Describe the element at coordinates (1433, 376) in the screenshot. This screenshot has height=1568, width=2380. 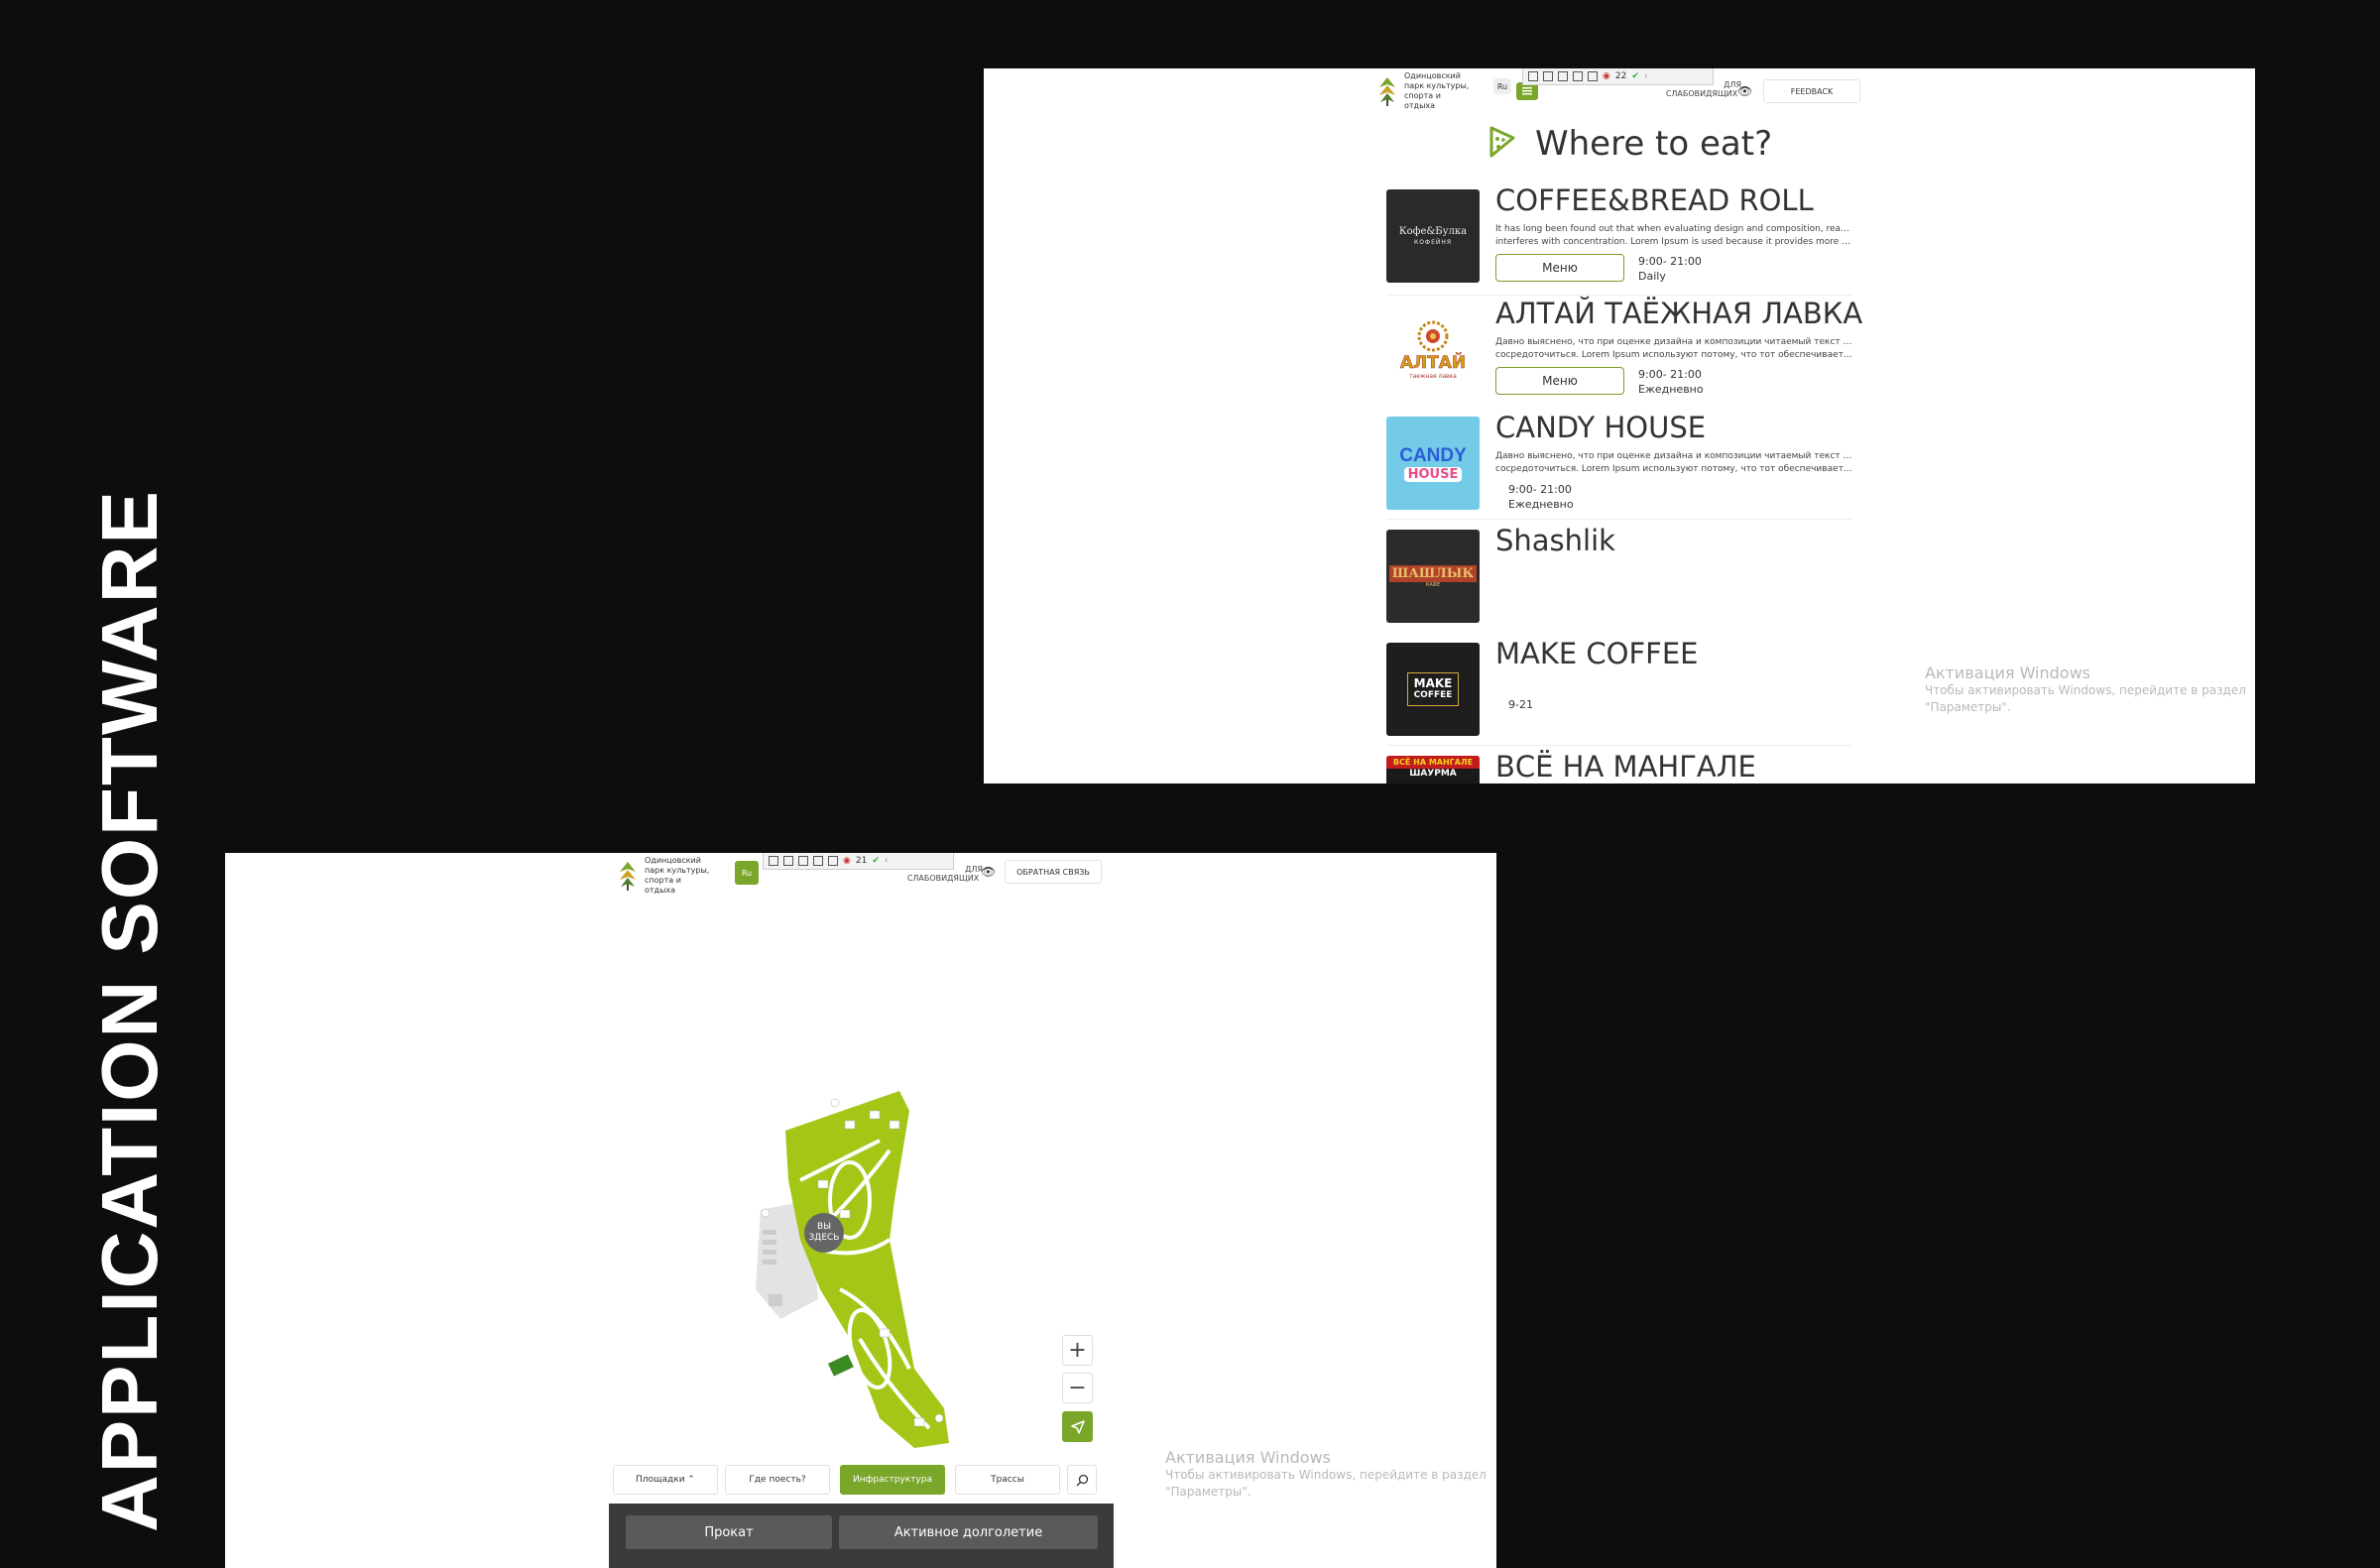
I see `logo-subtitle: таежная лавка` at that location.